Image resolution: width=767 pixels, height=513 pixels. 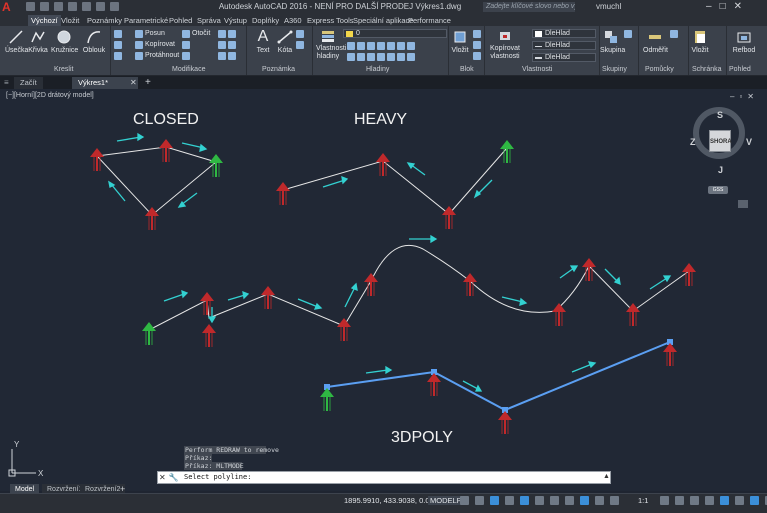 I want to click on annotation-visibility-icon, so click(x=614, y=500).